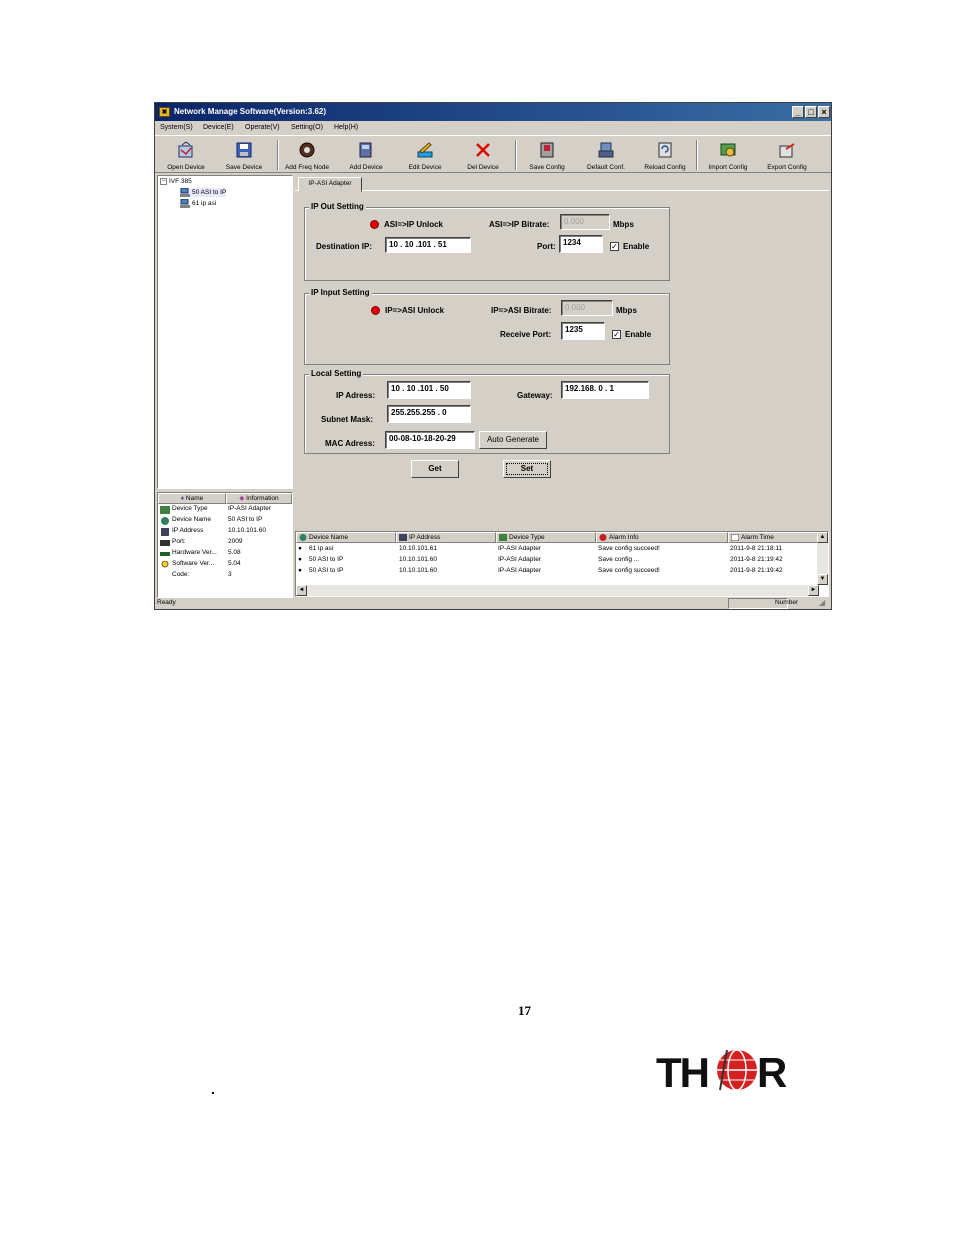 This screenshot has height=1235, width=954. I want to click on close-button: ×, so click(824, 112).